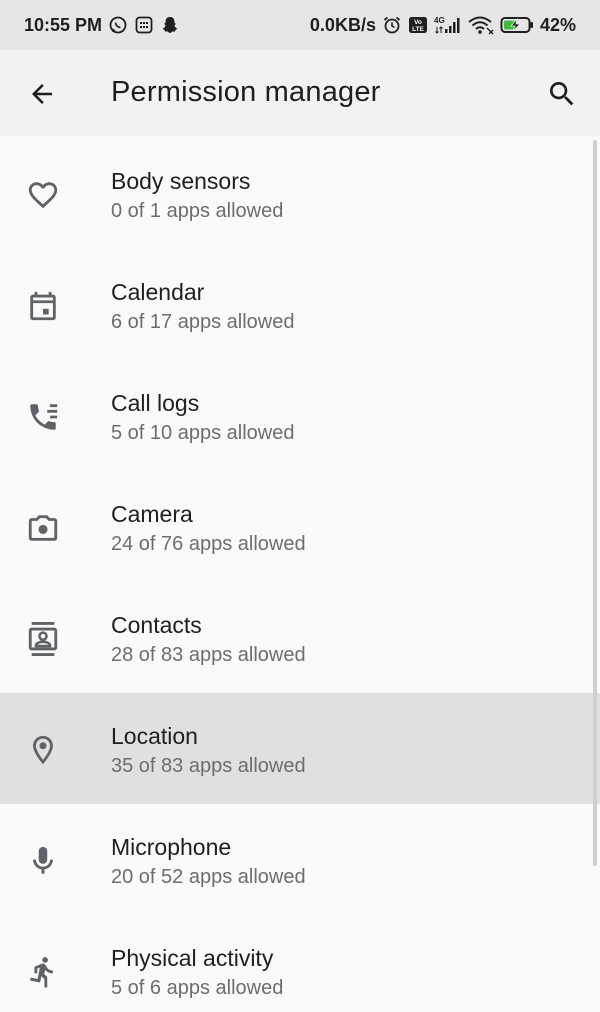 The image size is (600, 1012). What do you see at coordinates (418, 29) in the screenshot?
I see `svg-text: LTE` at bounding box center [418, 29].